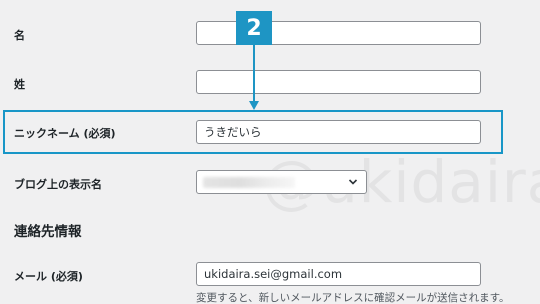  Describe the element at coordinates (353, 298) in the screenshot. I see `email-hint: 変更すると、新しいメールアドレスに確認メールが送信されます。` at that location.